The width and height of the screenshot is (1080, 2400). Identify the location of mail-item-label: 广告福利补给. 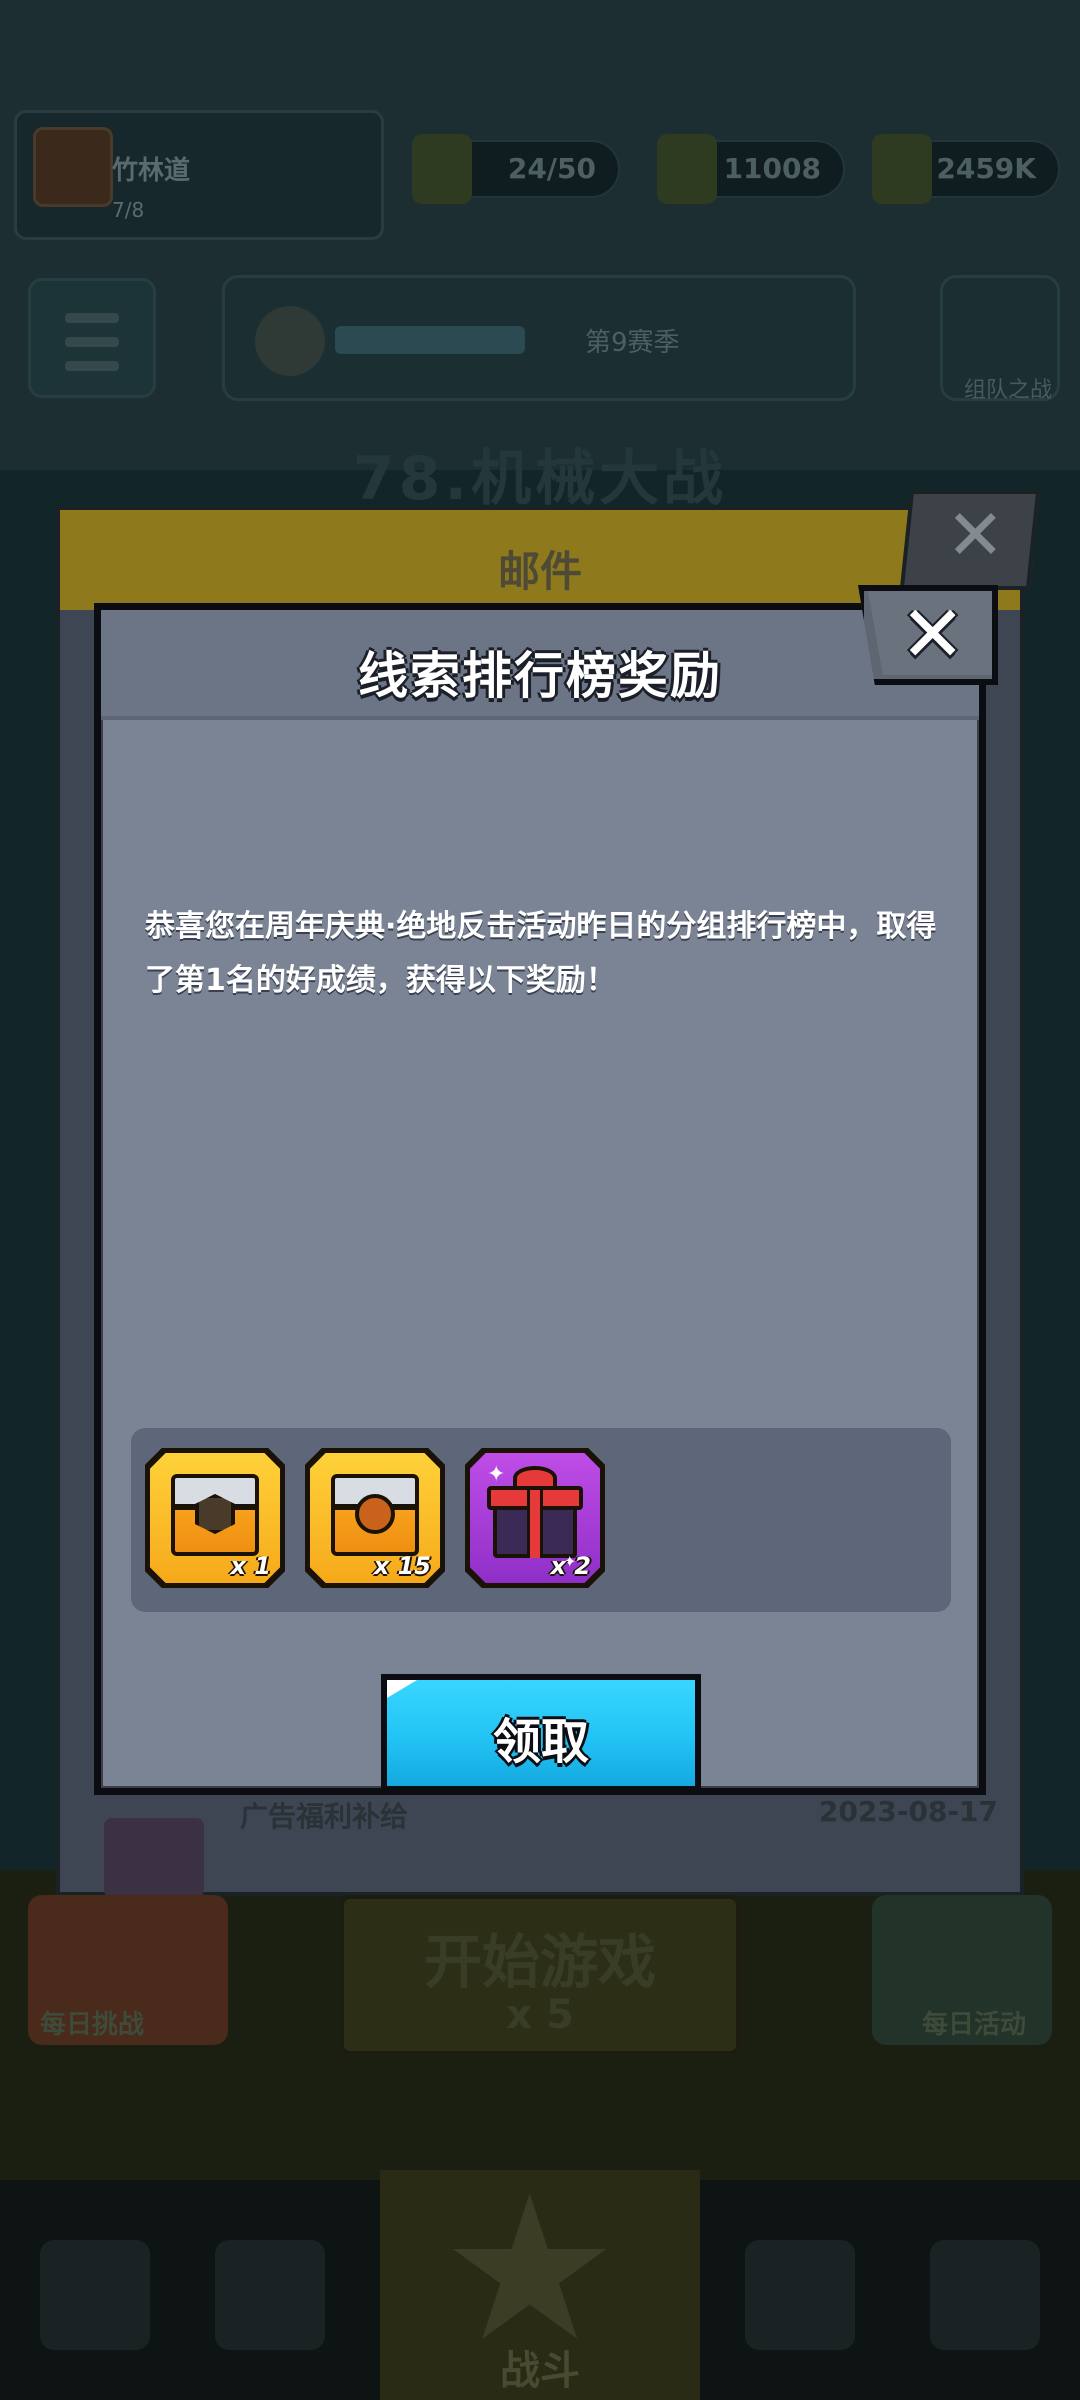
(324, 1816).